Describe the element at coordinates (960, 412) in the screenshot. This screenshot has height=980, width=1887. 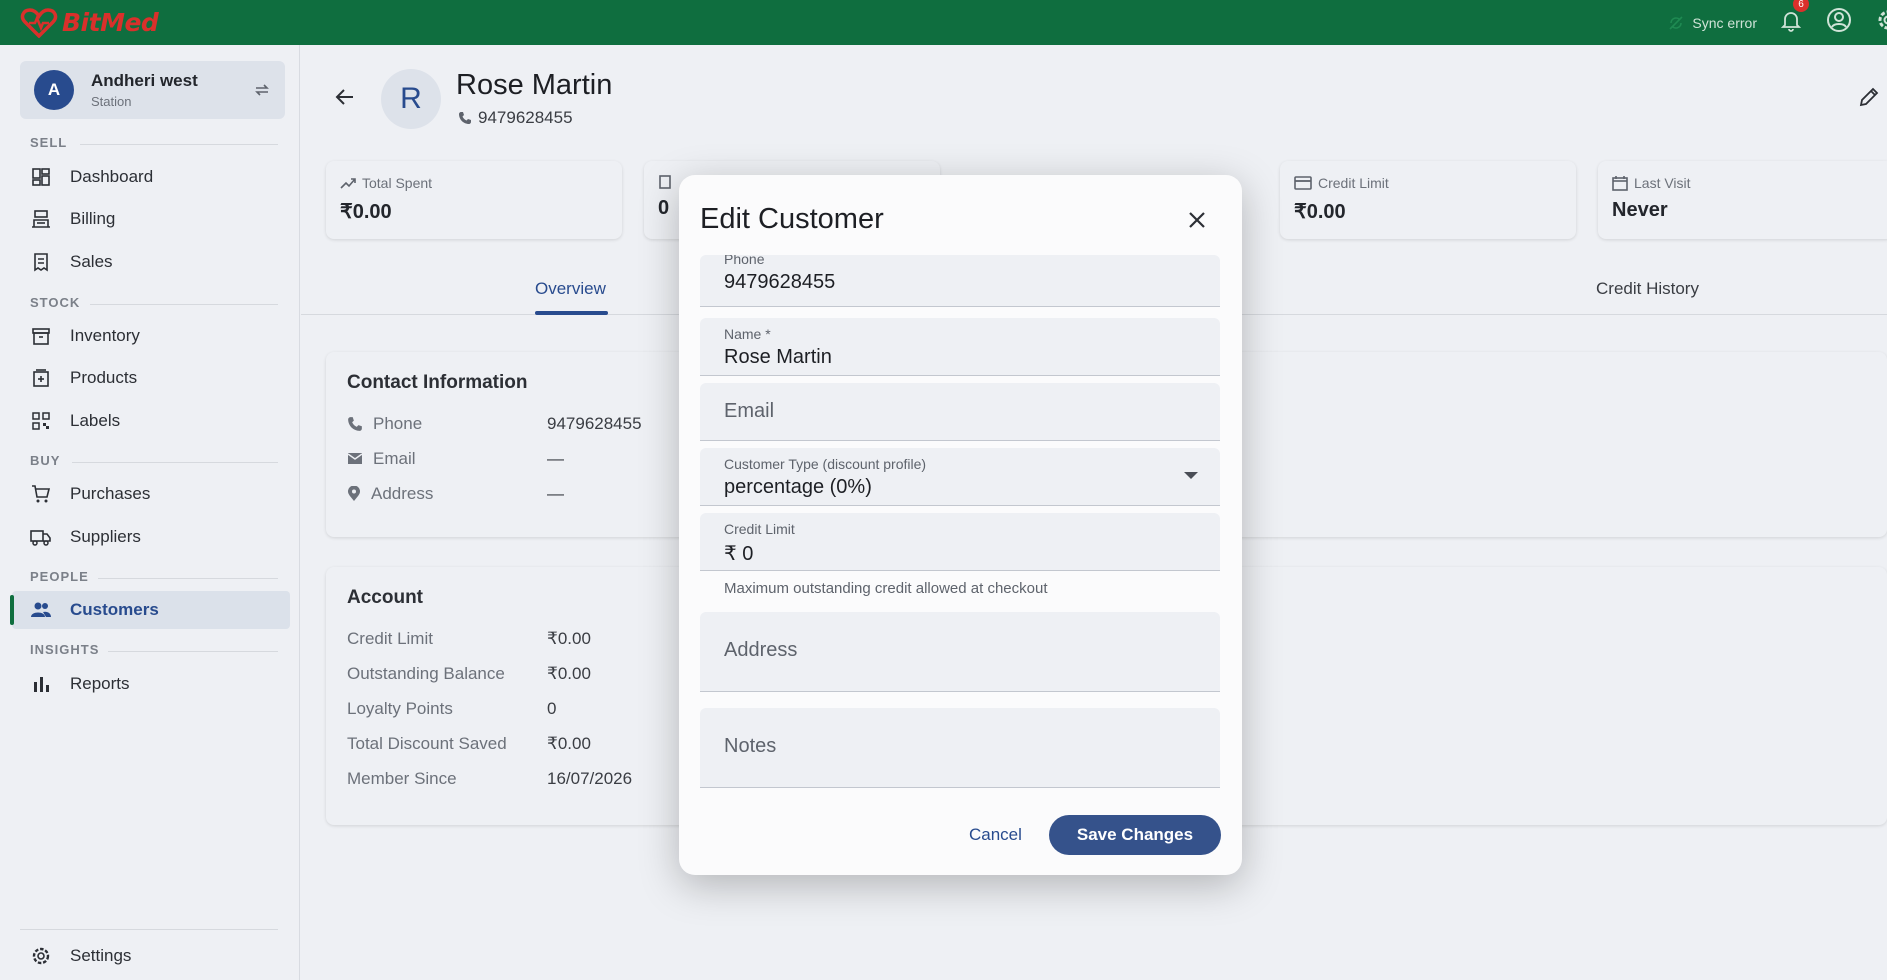
I see `email-field: Email` at that location.